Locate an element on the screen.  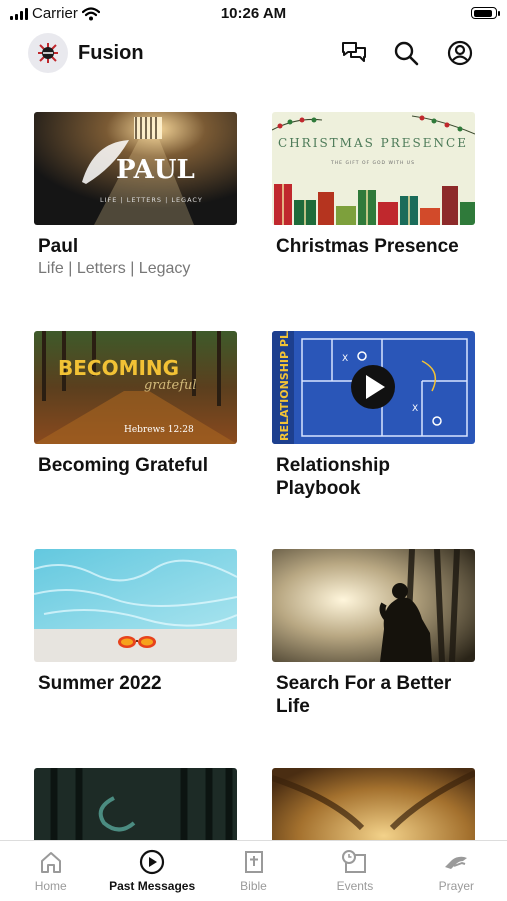
tab-bar: Home Past Messages Bible Events Prayer is located at coordinates (253, 870).